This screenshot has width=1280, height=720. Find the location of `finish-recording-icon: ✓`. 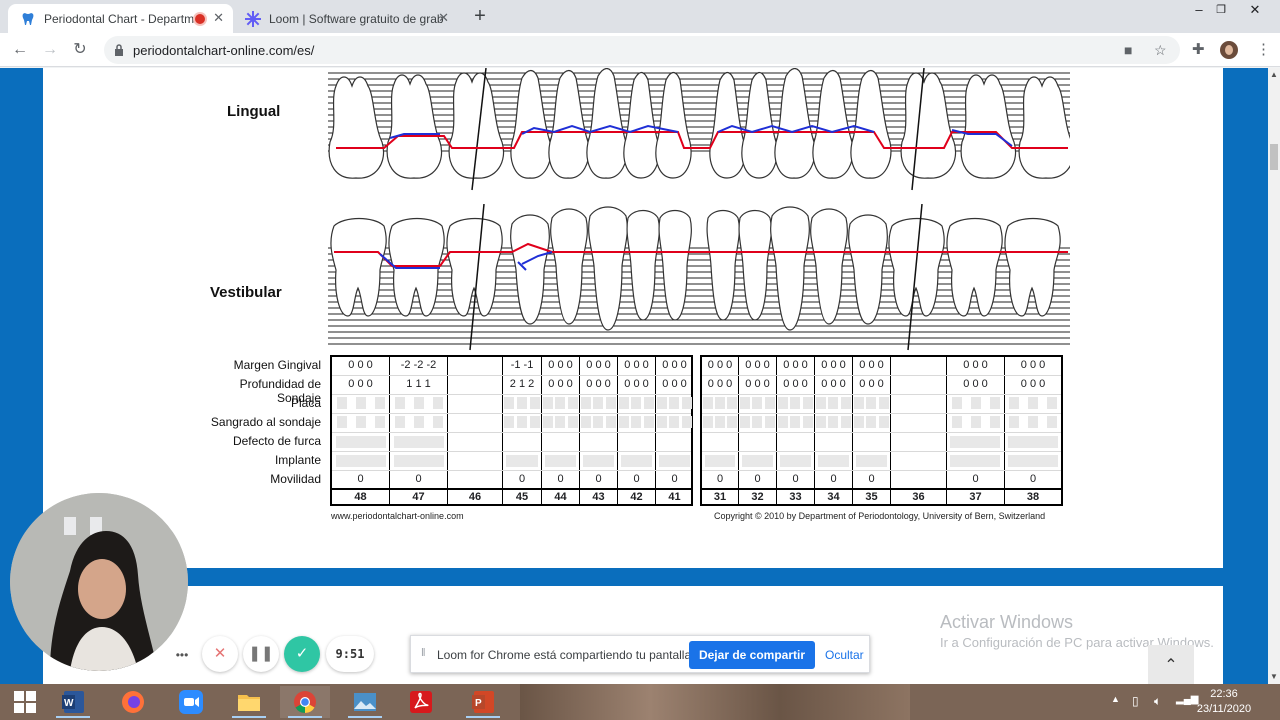

finish-recording-icon: ✓ is located at coordinates (302, 654).